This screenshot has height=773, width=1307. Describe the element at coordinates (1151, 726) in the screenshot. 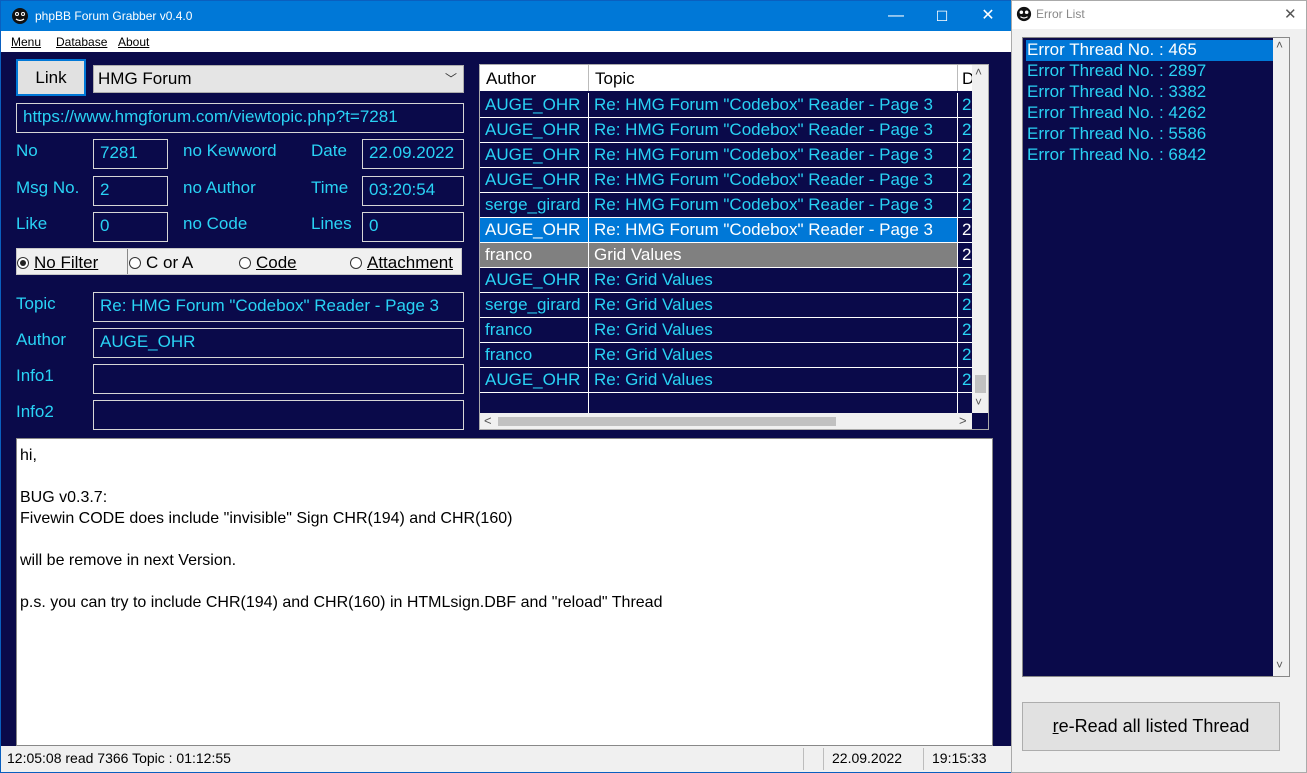

I see `reread-threads-button: re-Read all listed Thread` at that location.